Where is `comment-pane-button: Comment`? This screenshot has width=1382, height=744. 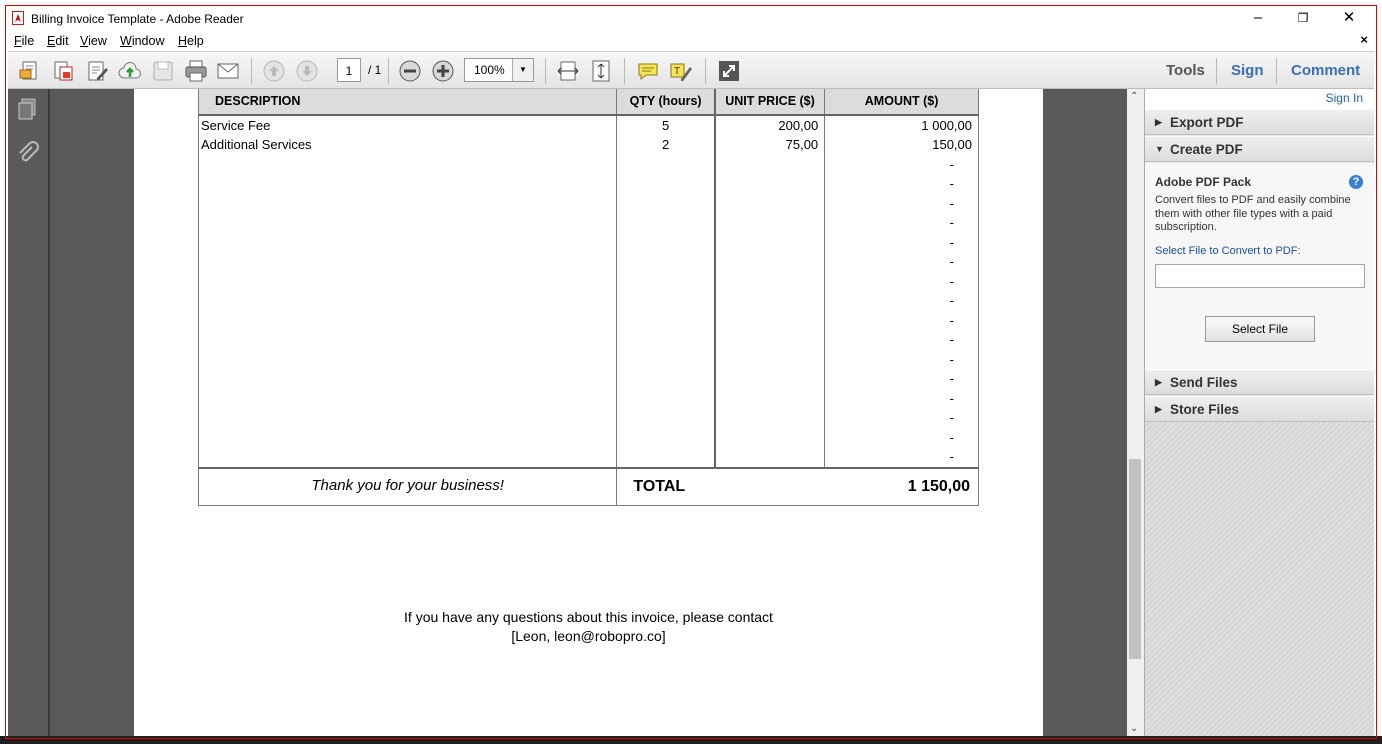 comment-pane-button: Comment is located at coordinates (1325, 70).